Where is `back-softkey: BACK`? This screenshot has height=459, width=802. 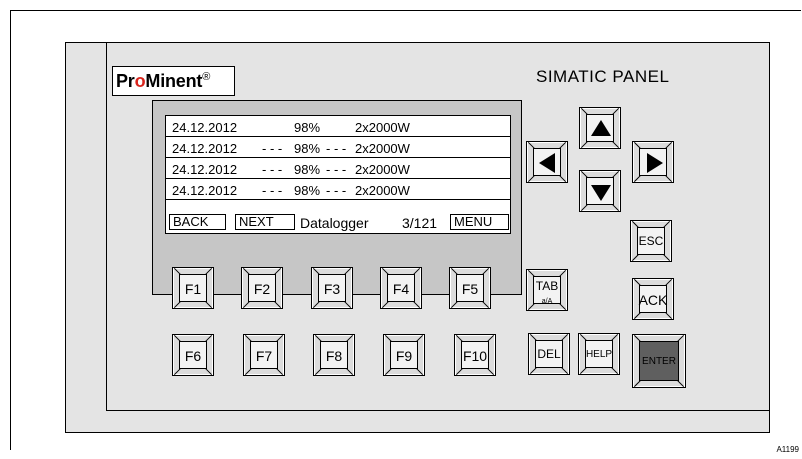
back-softkey: BACK is located at coordinates (197, 222).